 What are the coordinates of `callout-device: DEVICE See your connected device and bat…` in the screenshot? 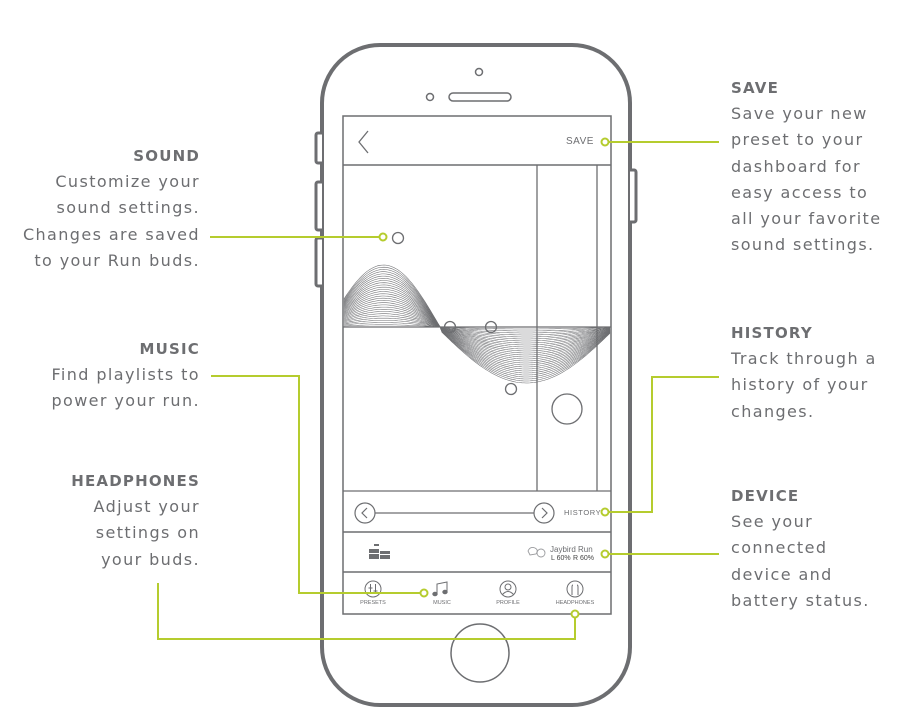 It's located at (800, 548).